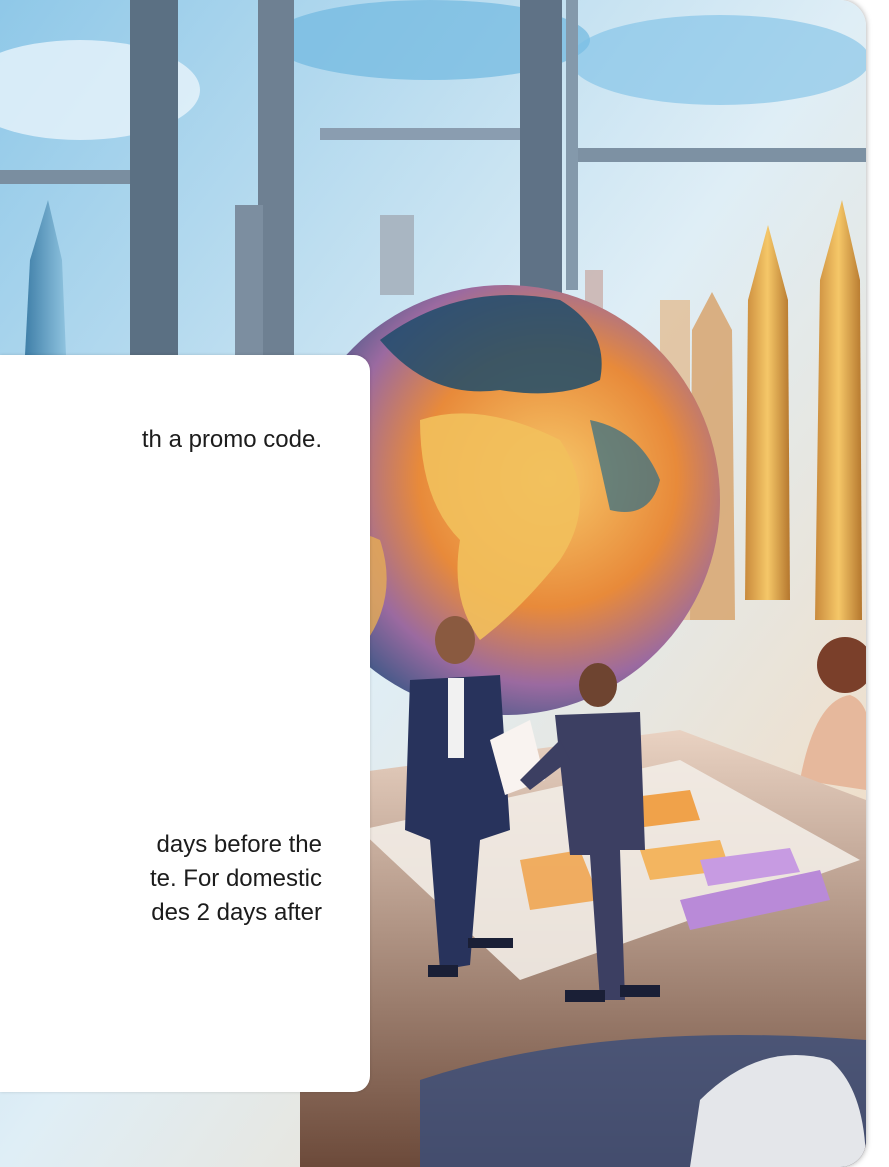 The width and height of the screenshot is (889, 1167). What do you see at coordinates (235, 878) in the screenshot?
I see `domestic-text: te. For domestic` at bounding box center [235, 878].